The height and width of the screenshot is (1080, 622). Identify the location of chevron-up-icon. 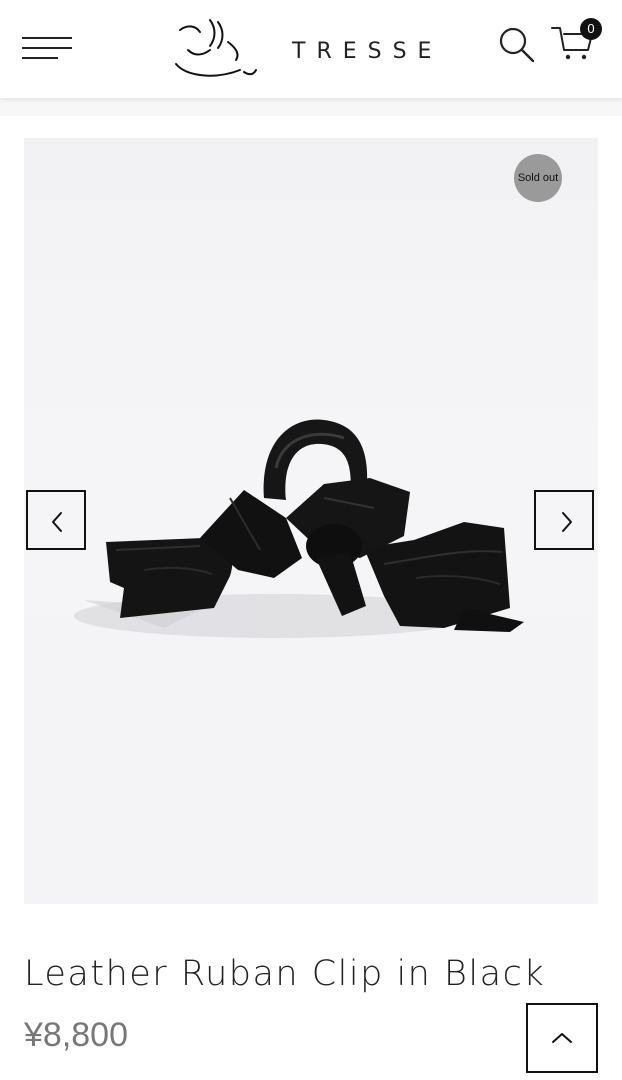
(562, 1038).